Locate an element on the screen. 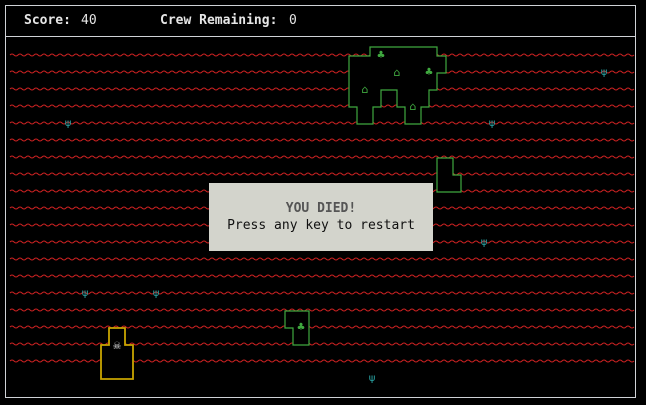  skull-icon: ☠ is located at coordinates (117, 346).